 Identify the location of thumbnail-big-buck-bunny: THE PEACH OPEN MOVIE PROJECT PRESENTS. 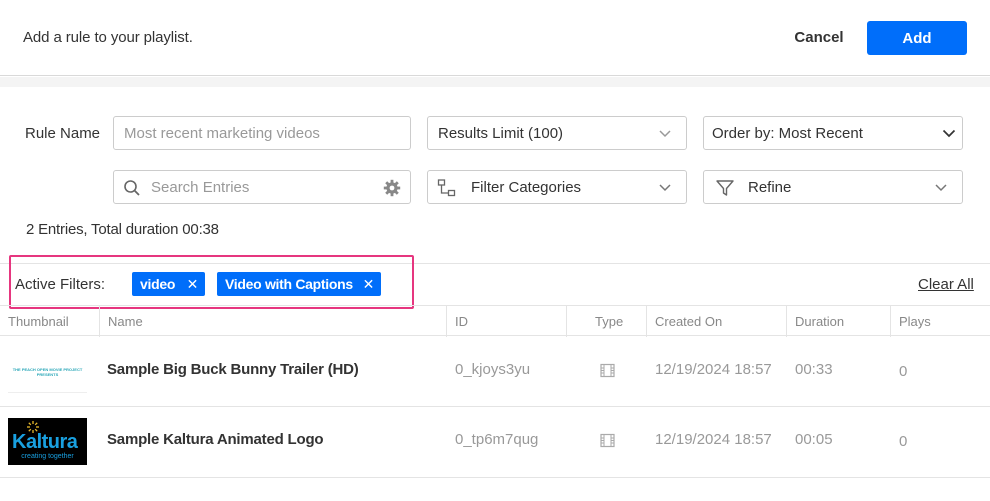
(47, 369).